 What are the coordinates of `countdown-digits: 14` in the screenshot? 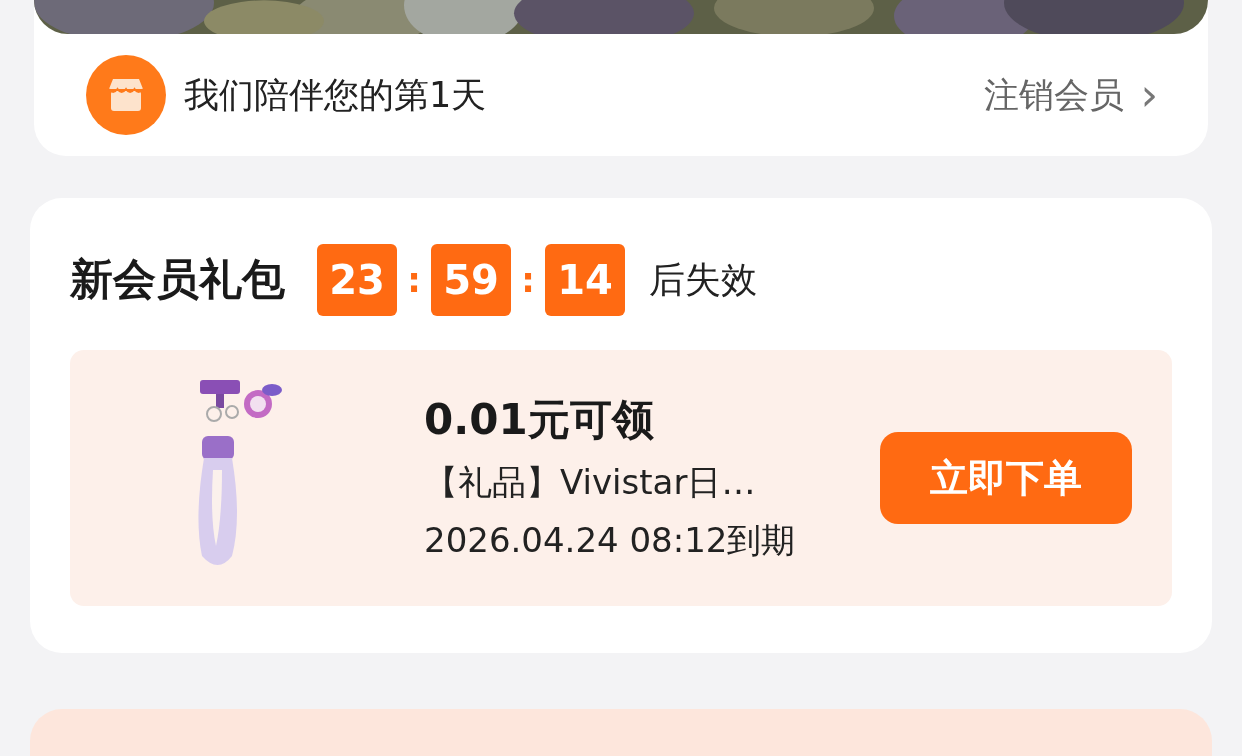 It's located at (585, 280).